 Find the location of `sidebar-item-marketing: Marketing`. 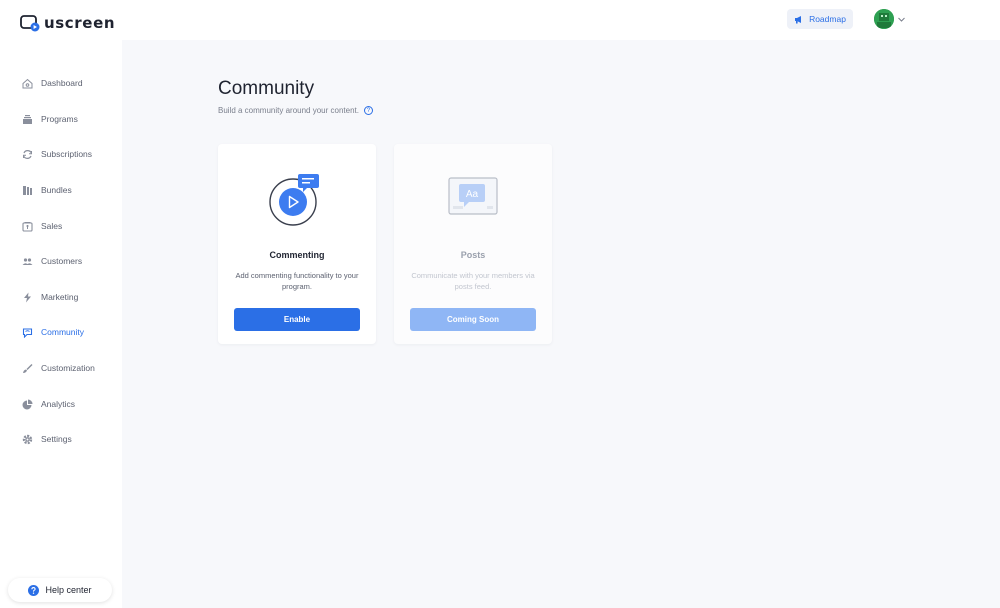

sidebar-item-marketing: Marketing is located at coordinates (50, 297).